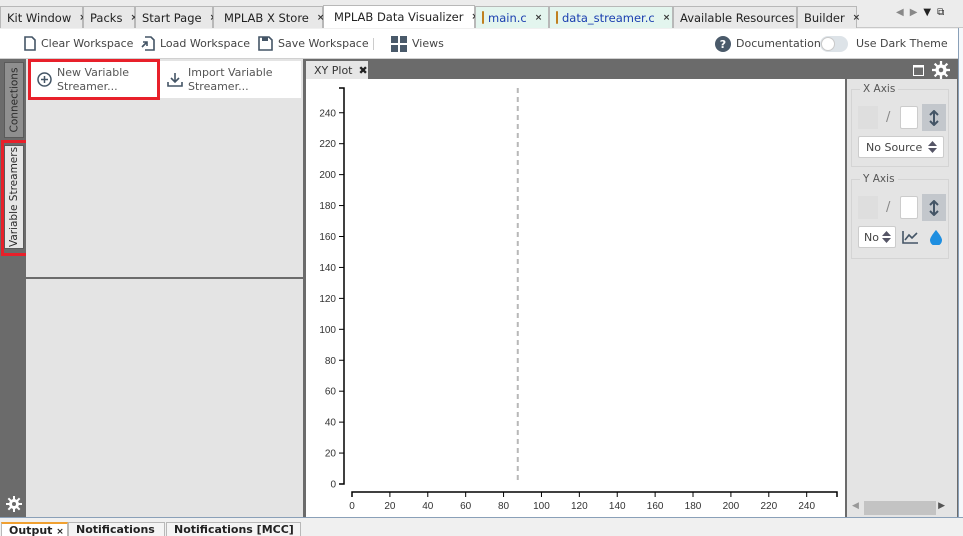 This screenshot has width=963, height=536. I want to click on plot-toolbar, so click(931, 70).